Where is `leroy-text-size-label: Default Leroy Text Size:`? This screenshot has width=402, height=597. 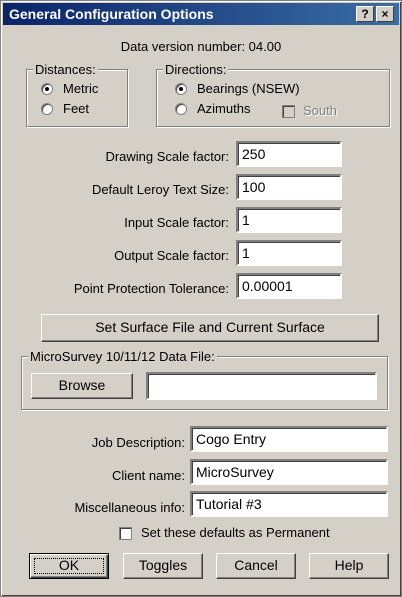
leroy-text-size-label: Default Leroy Text Size: is located at coordinates (160, 189).